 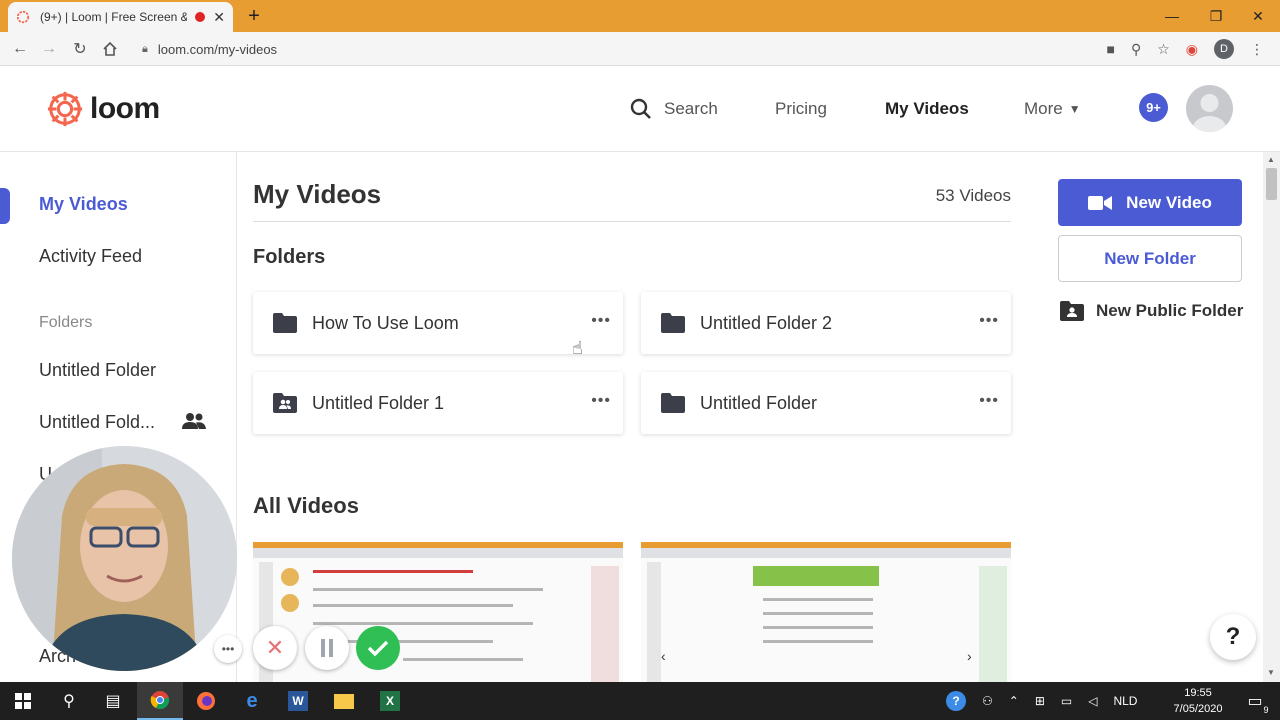 What do you see at coordinates (1209, 108) in the screenshot?
I see `user-avatar` at bounding box center [1209, 108].